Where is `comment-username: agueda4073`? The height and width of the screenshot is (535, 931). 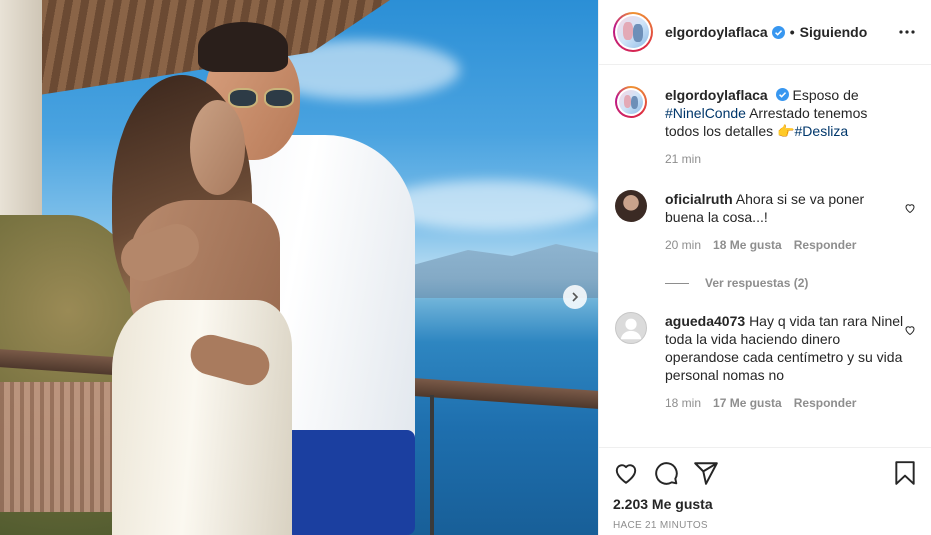 comment-username: agueda4073 is located at coordinates (705, 321).